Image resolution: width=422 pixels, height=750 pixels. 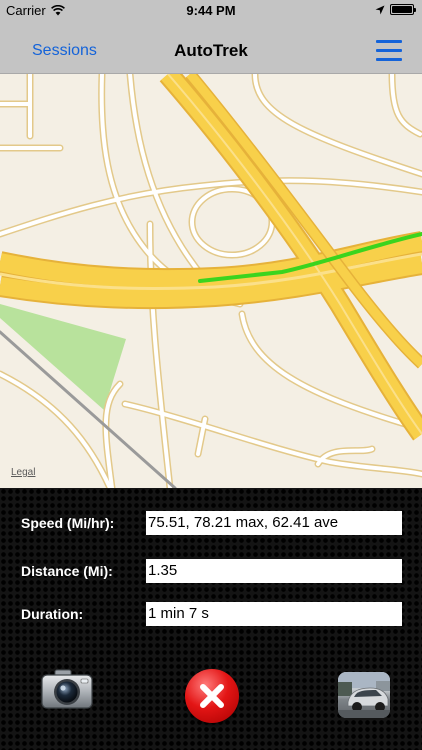 I want to click on distance-row: Distance (Mi): 1.35, so click(x=211, y=571).